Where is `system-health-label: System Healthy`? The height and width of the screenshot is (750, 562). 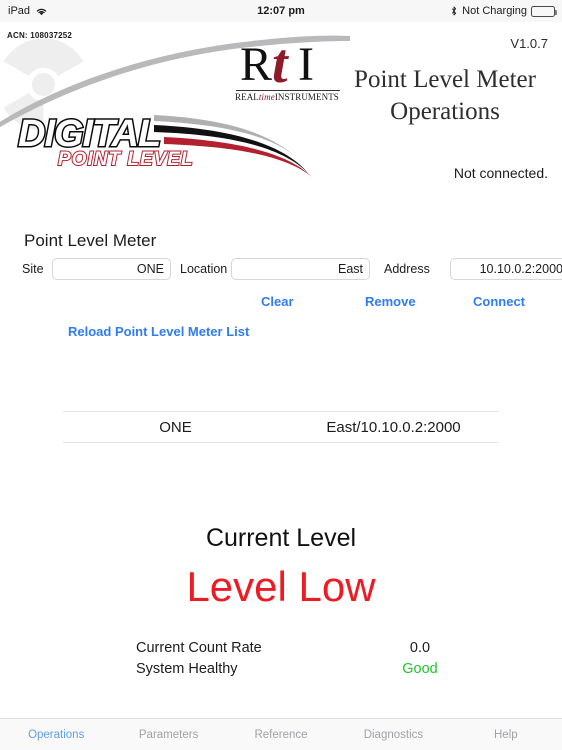 system-health-label: System Healthy is located at coordinates (187, 669).